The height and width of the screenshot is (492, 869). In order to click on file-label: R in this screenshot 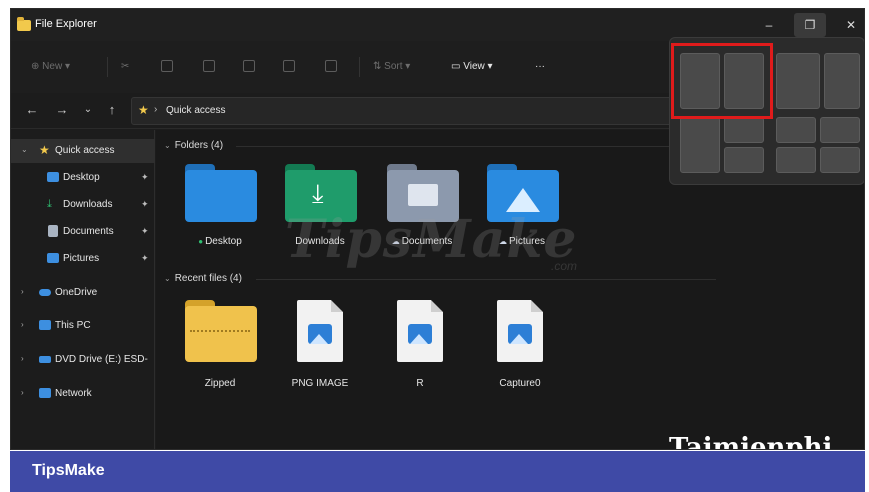, I will do `click(420, 383)`.